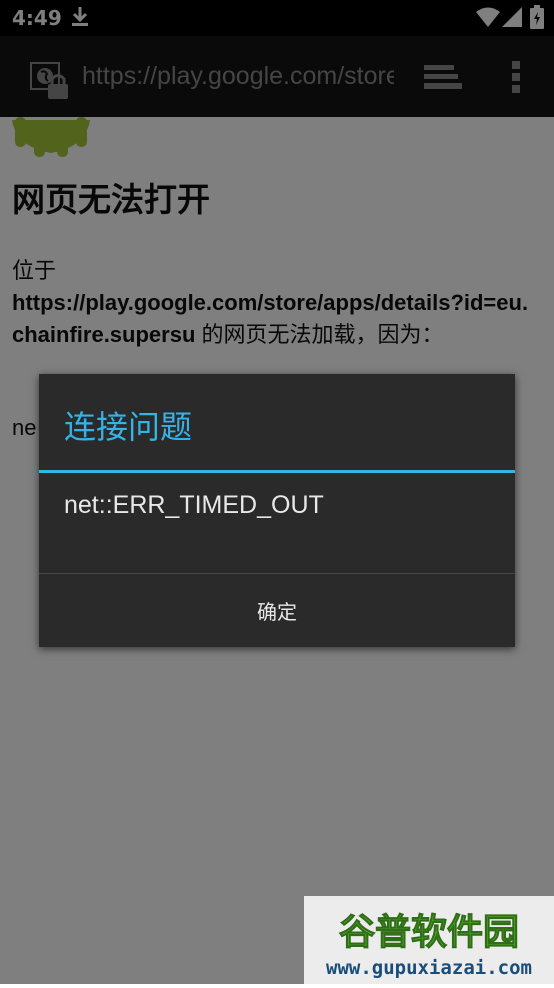 The height and width of the screenshot is (988, 554). I want to click on dialog-message: net::ERR_TIMED_OUT, so click(194, 505).